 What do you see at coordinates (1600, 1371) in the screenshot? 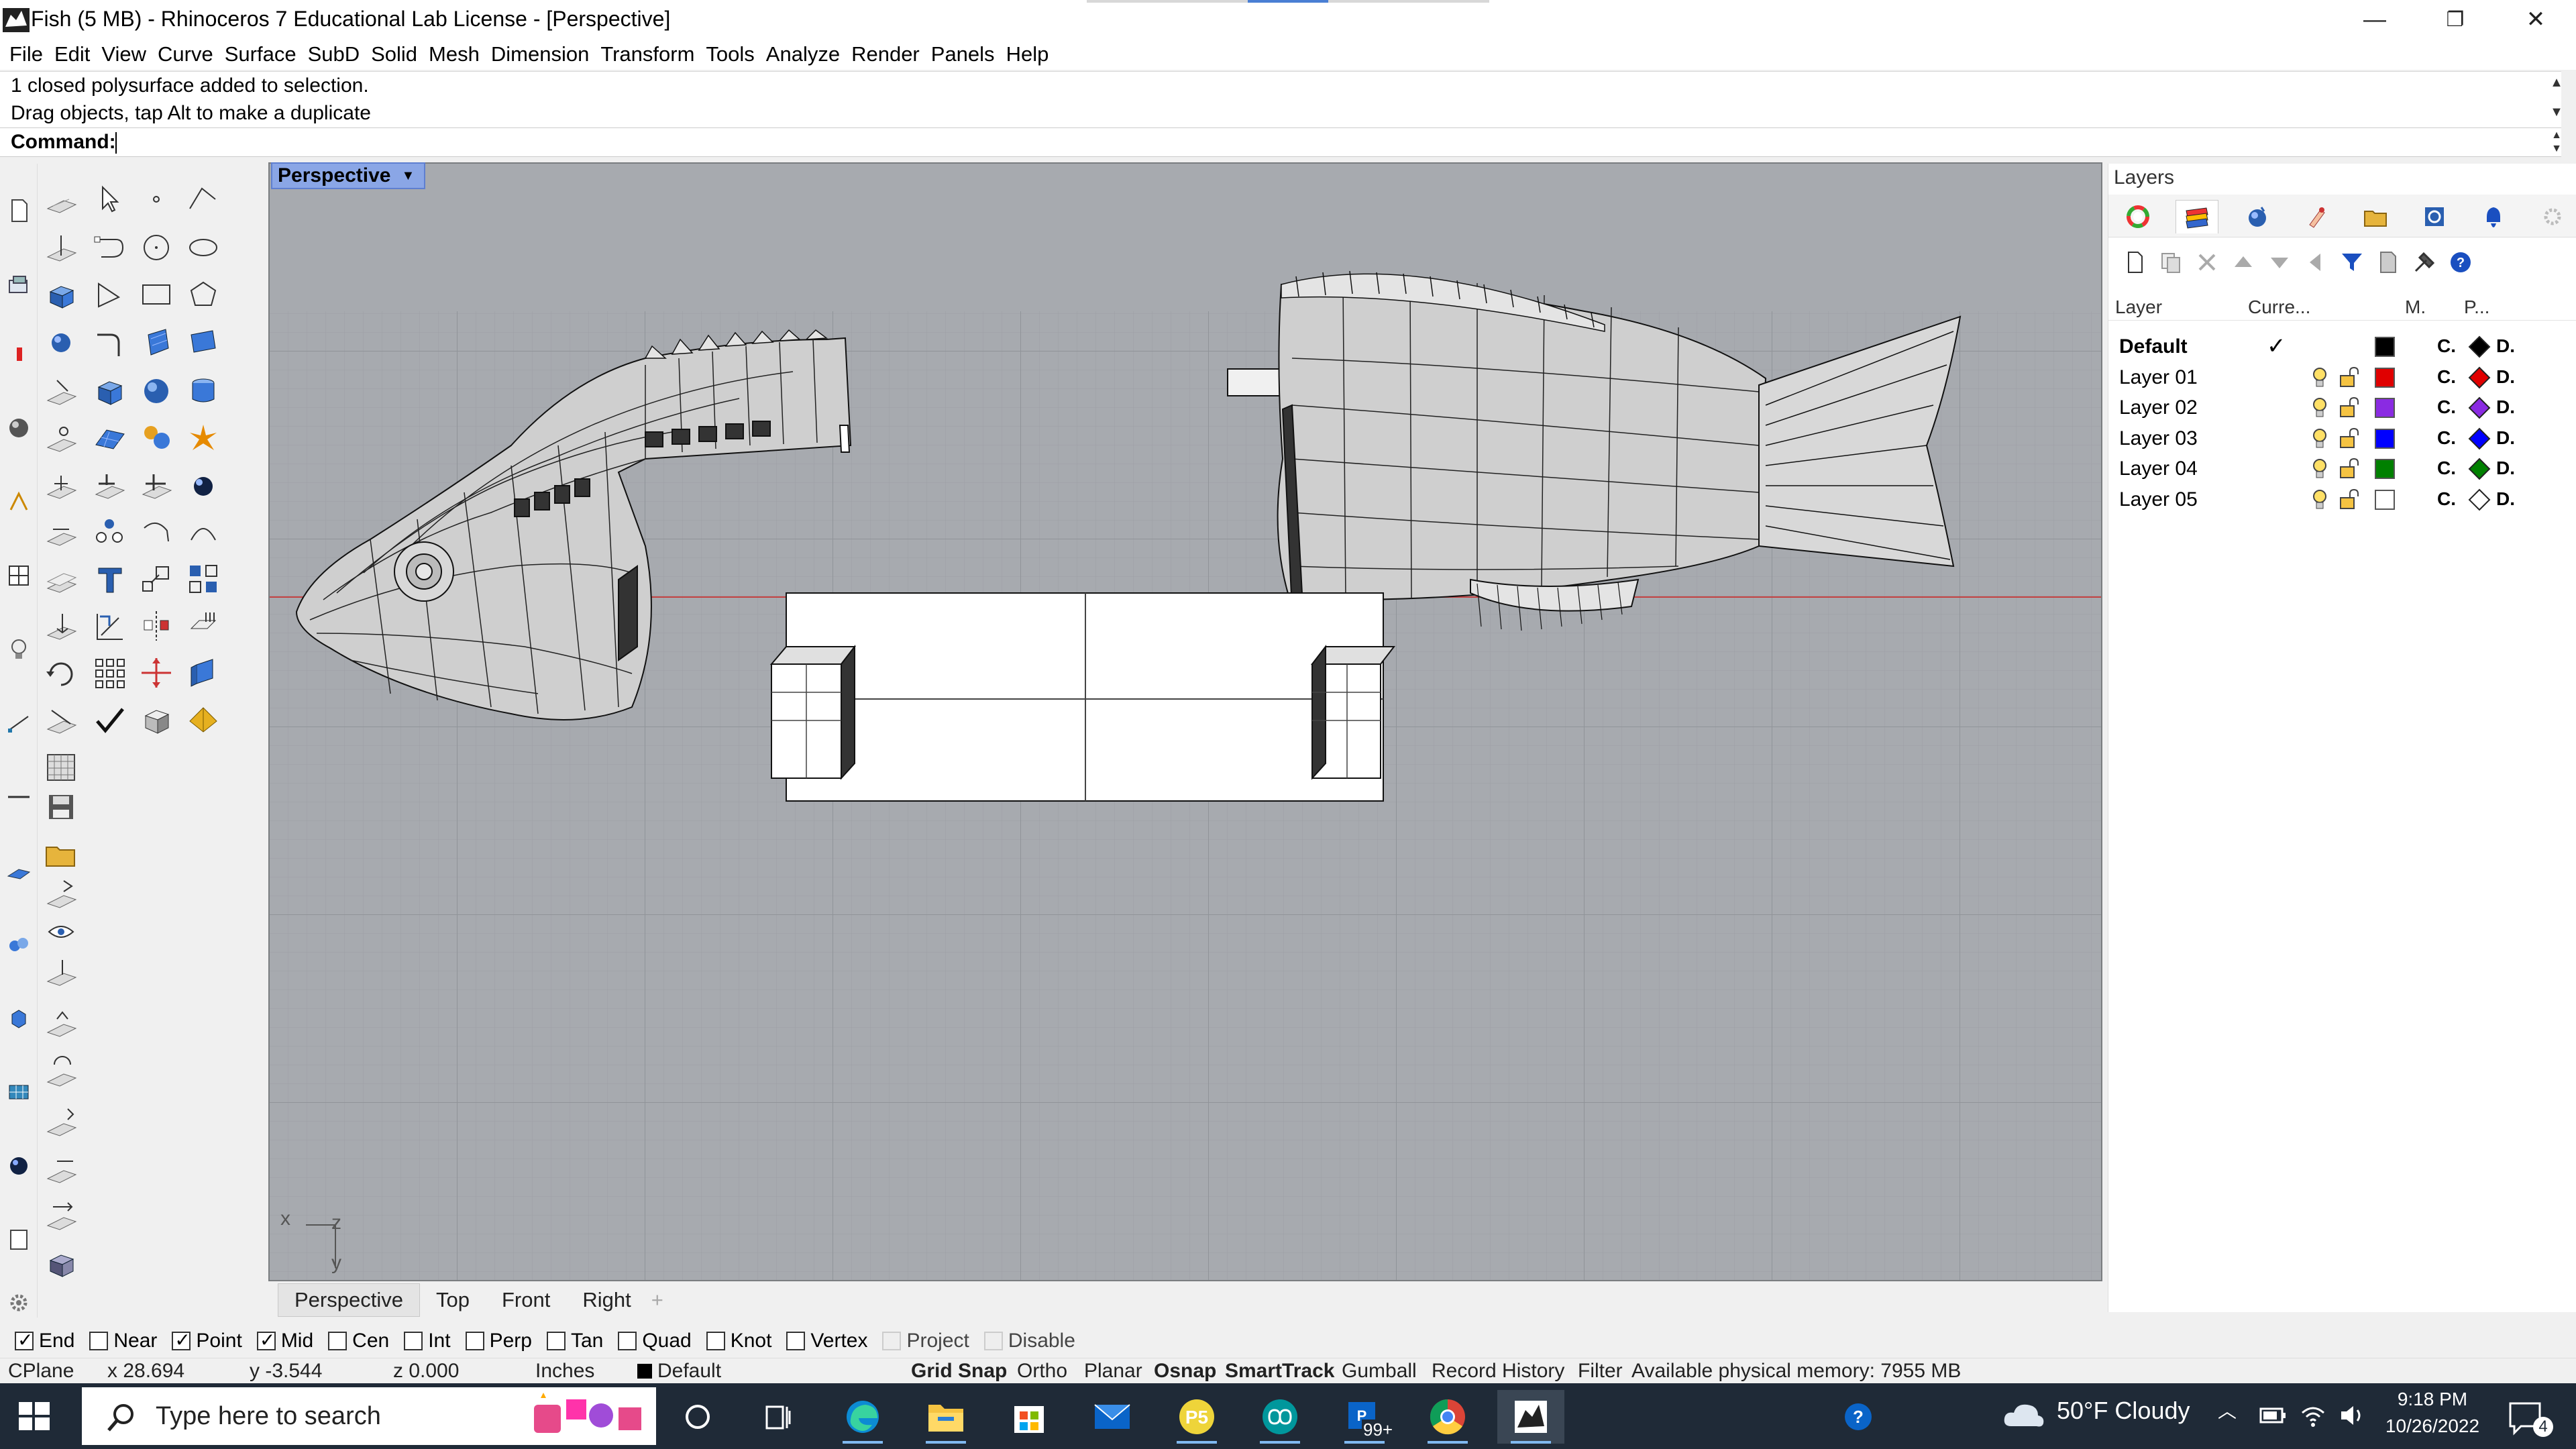
I see `filter-toggle: Filter` at bounding box center [1600, 1371].